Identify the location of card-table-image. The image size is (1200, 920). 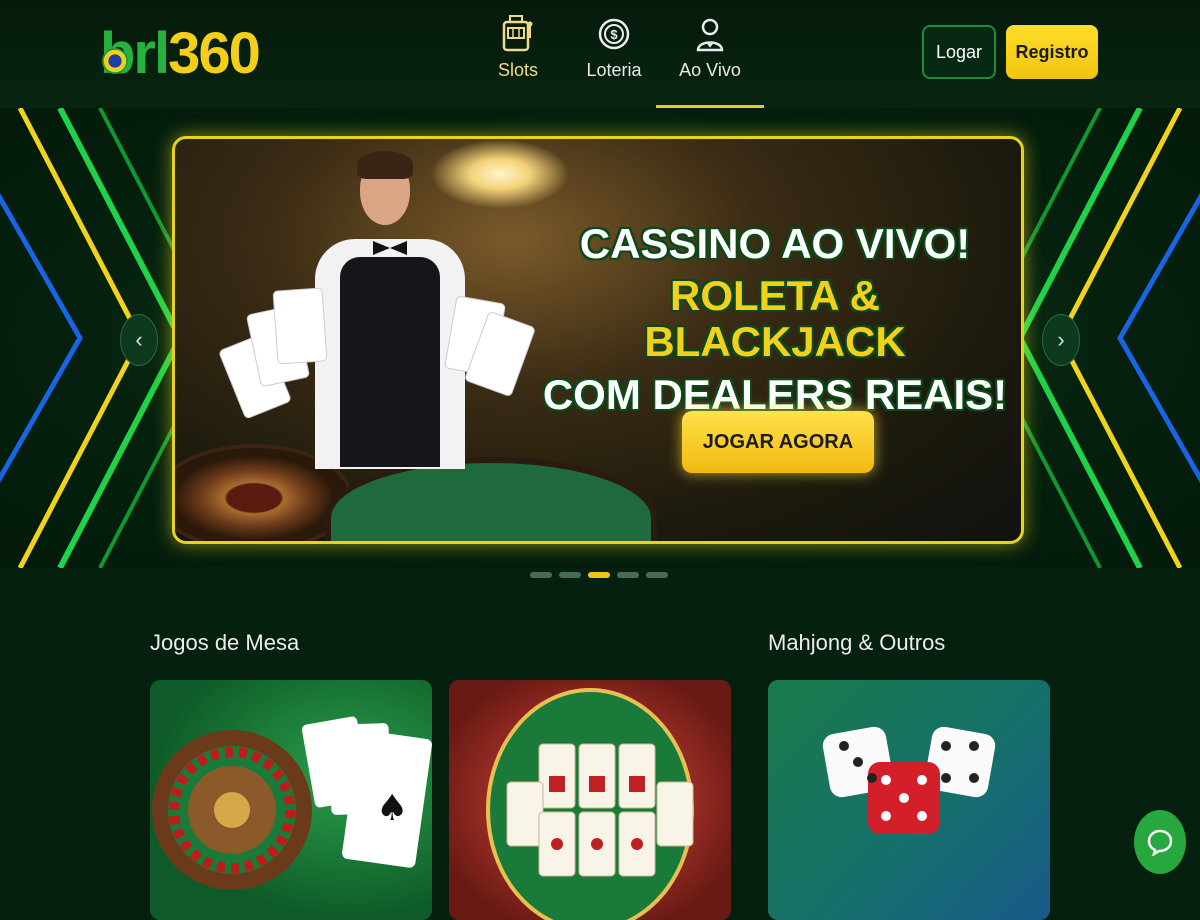
(491, 499).